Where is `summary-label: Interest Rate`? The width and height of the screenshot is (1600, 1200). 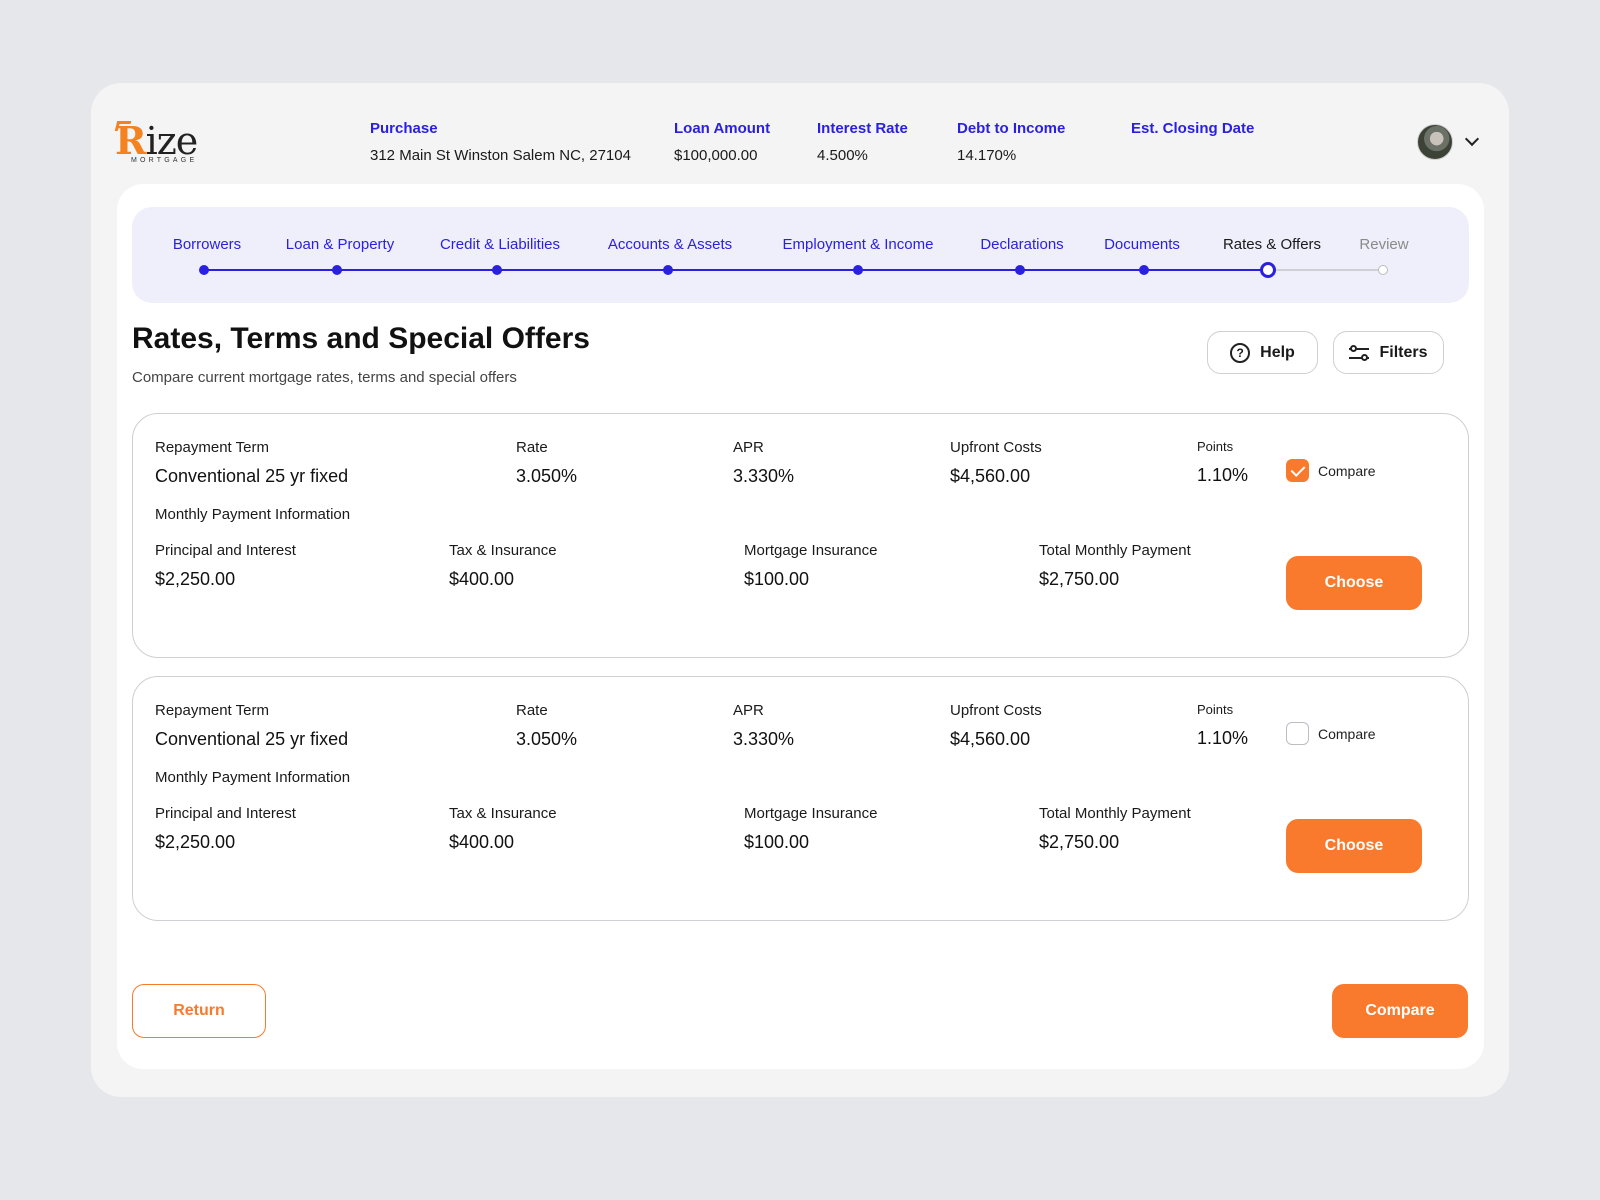
summary-label: Interest Rate is located at coordinates (862, 128).